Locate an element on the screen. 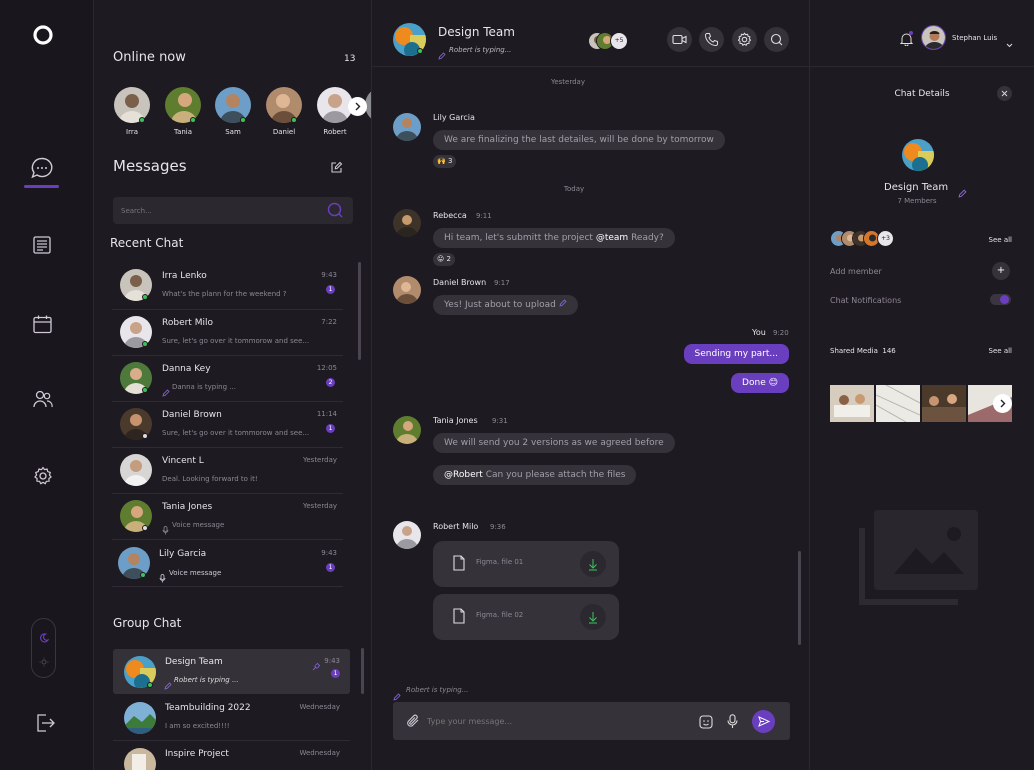  group-name: Inspire Project is located at coordinates (197, 754).